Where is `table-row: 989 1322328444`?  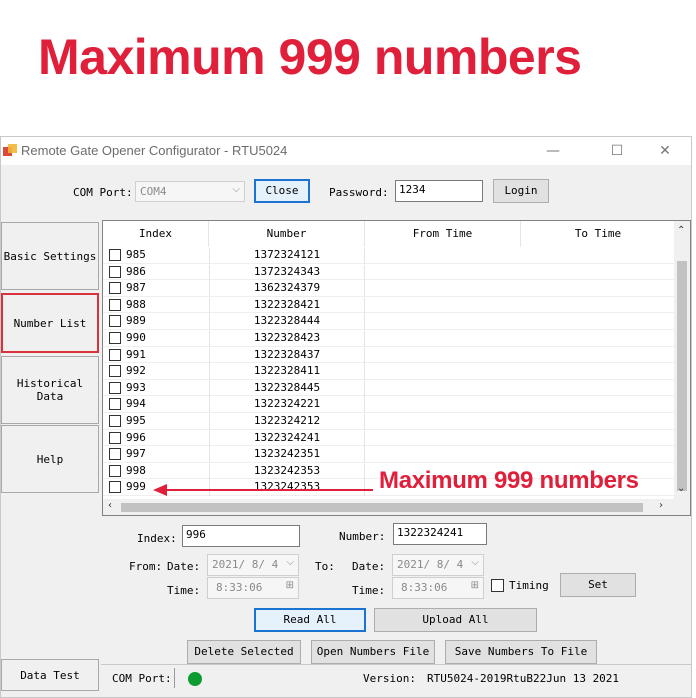 table-row: 989 1322328444 is located at coordinates (389, 322).